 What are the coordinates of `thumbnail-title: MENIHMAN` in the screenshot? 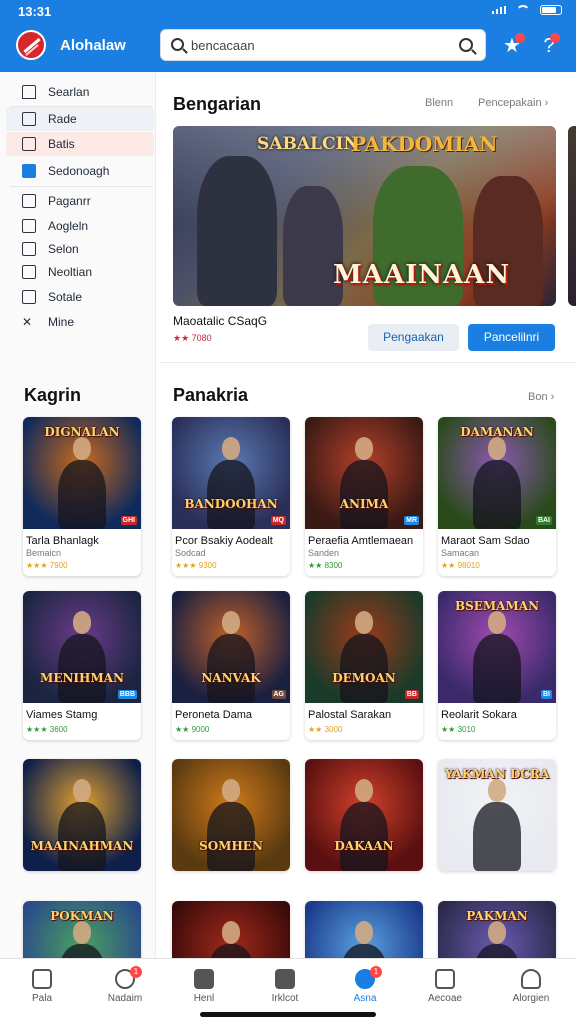 It's located at (82, 678).